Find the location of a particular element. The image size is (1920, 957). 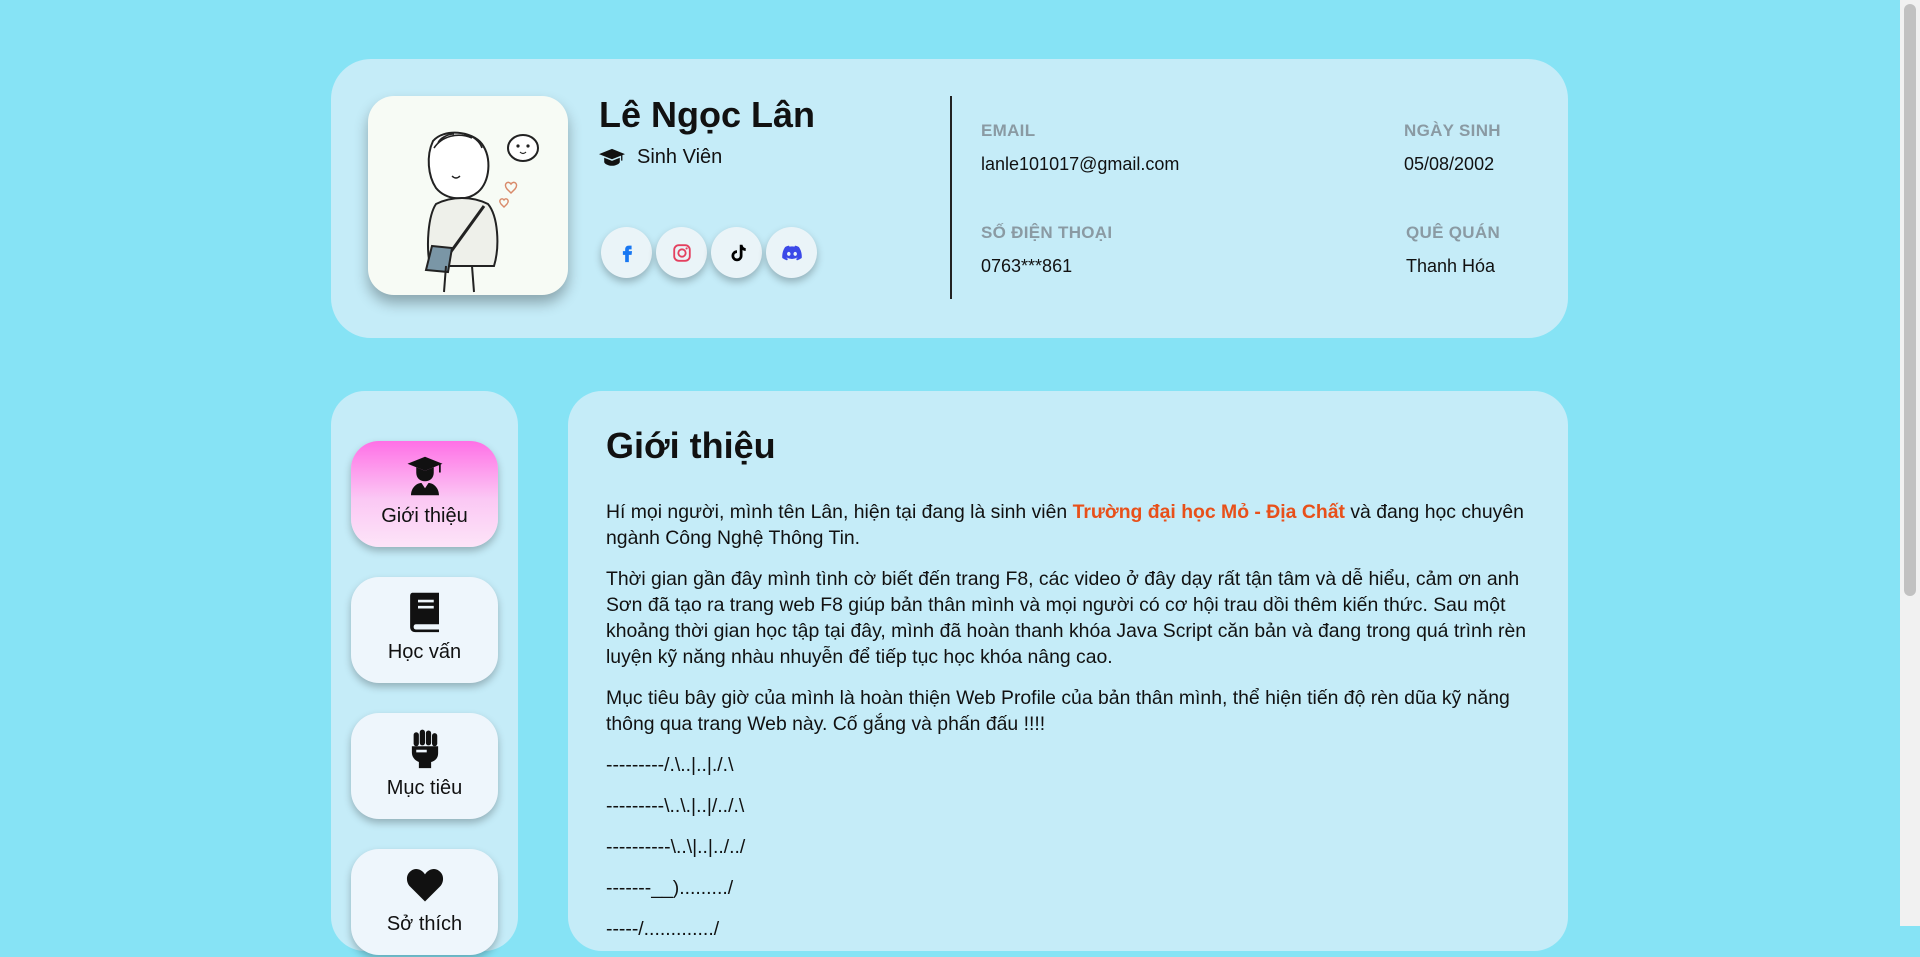

facebook-icon is located at coordinates (627, 253).